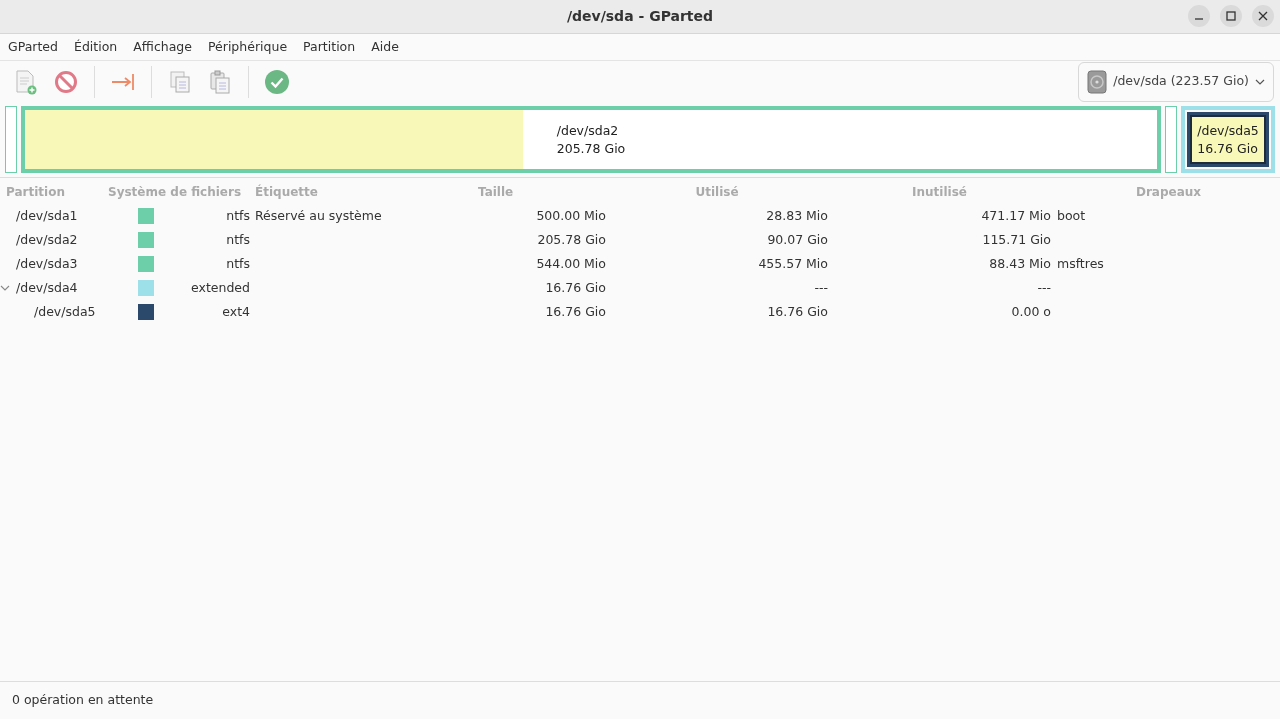  I want to click on partition-label: /dev/sda2 205.78 Gio, so click(591, 139).